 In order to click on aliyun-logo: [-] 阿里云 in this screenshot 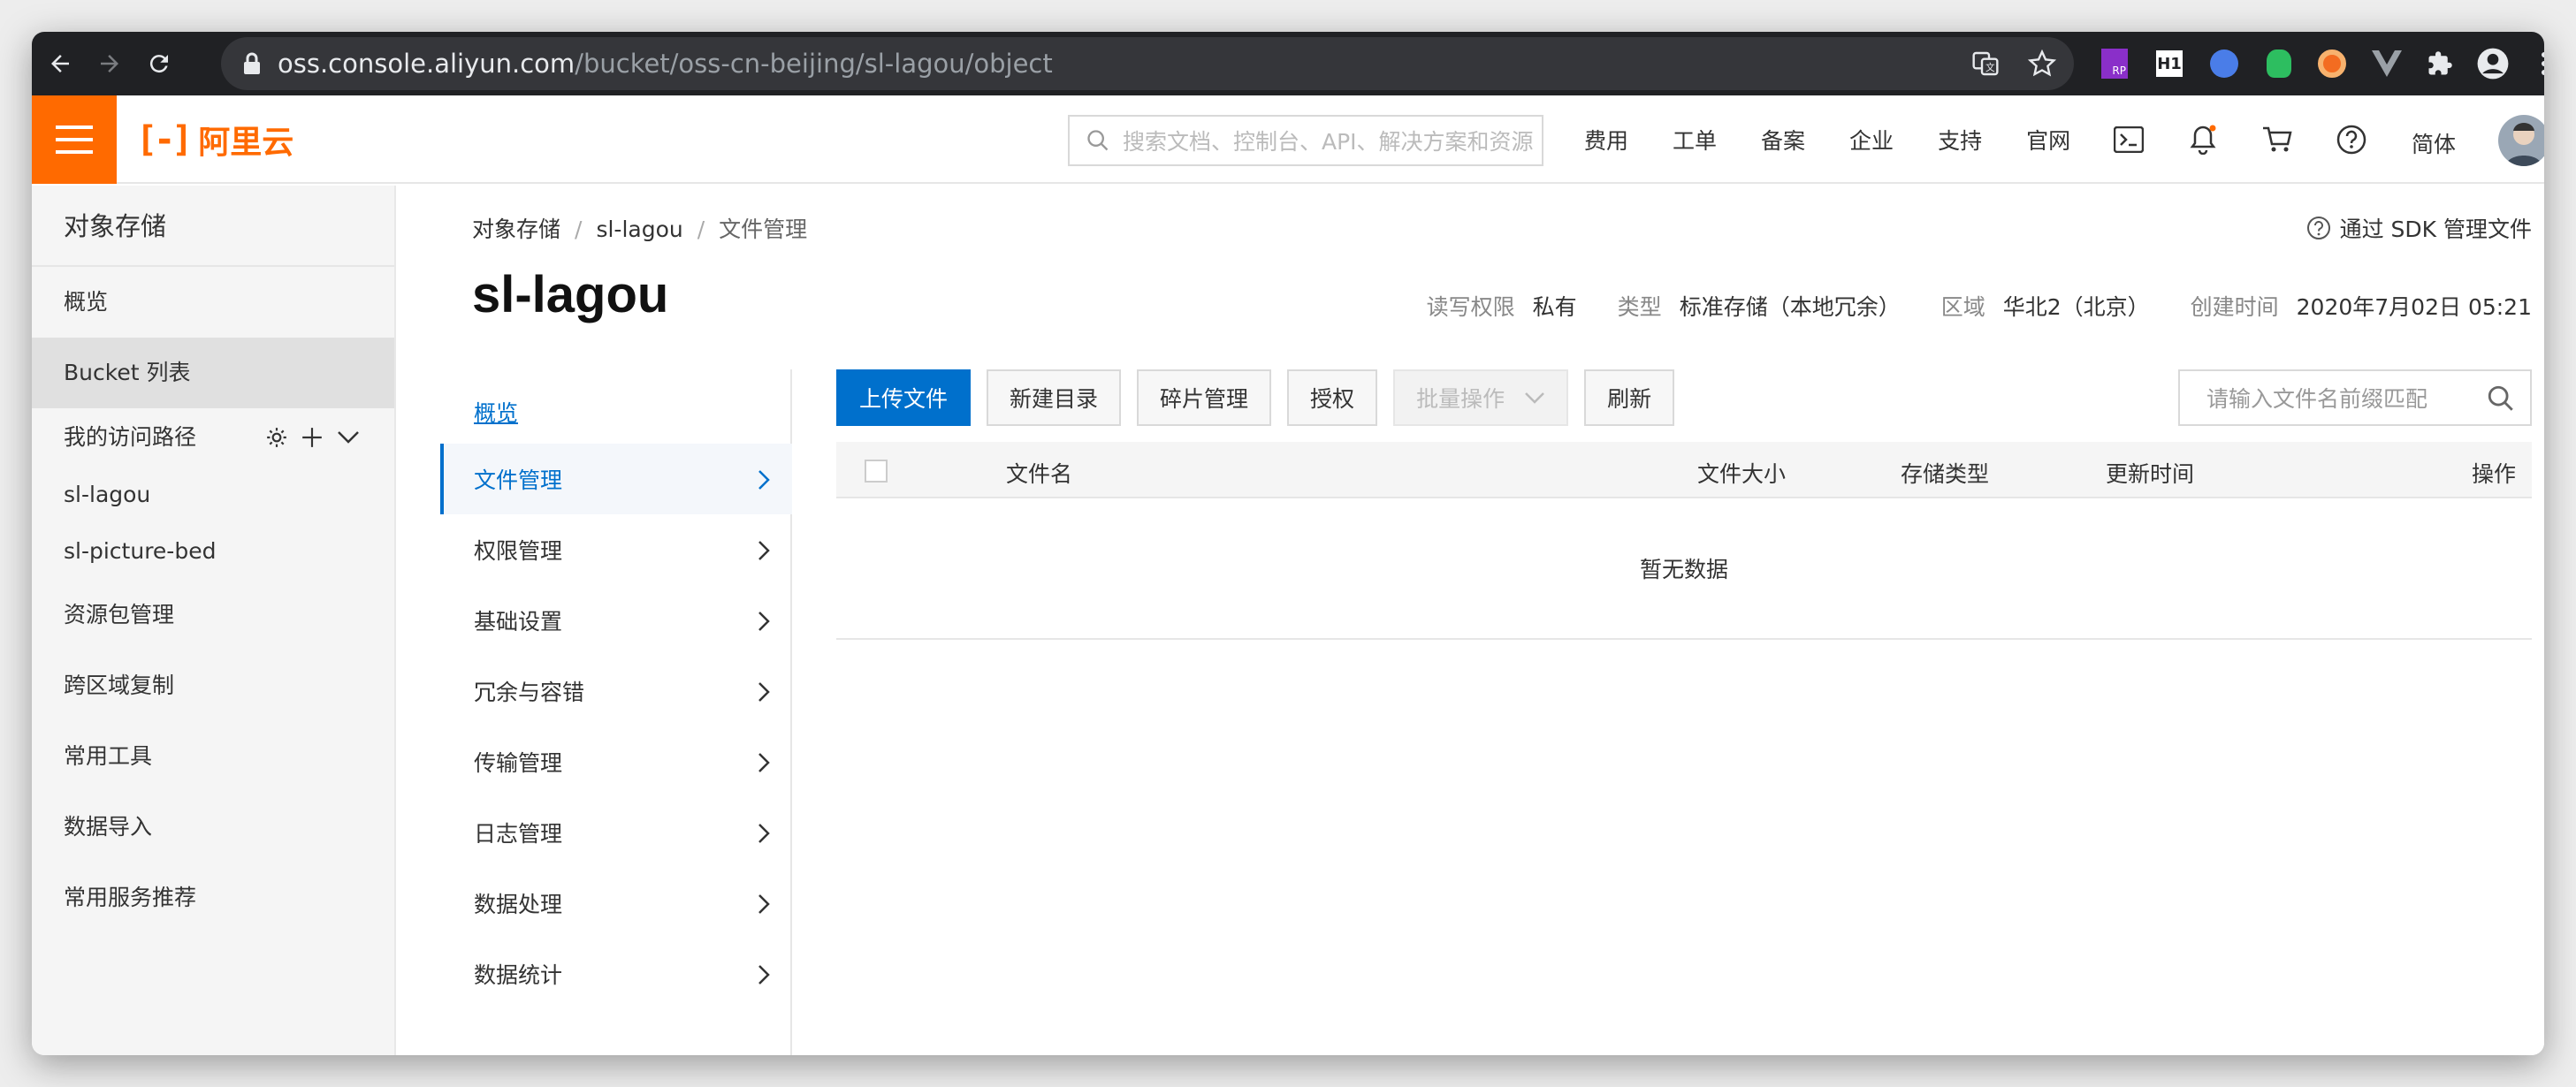, I will do `click(214, 140)`.